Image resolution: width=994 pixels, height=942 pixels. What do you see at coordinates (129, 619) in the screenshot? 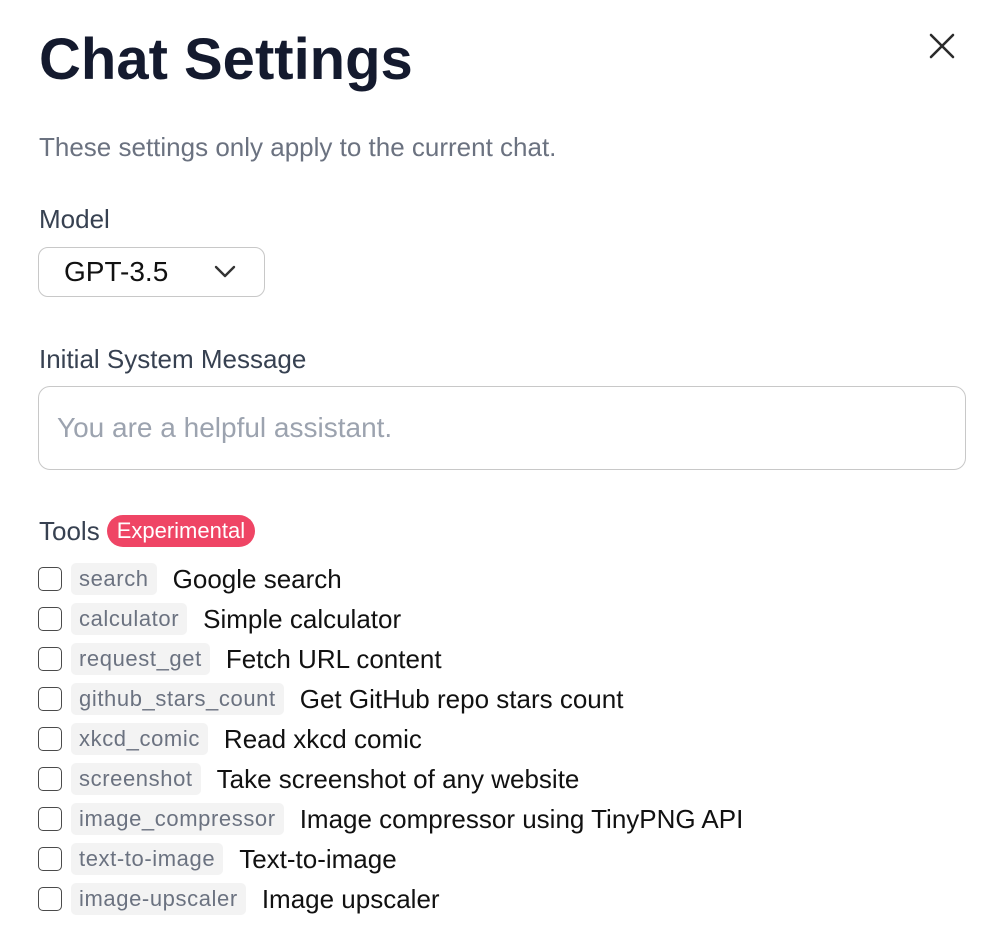
I see `tool-code: calculator` at bounding box center [129, 619].